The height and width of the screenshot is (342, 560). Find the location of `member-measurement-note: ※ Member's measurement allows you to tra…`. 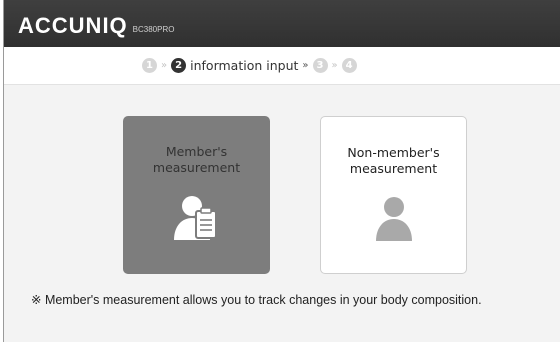

member-measurement-note: ※ Member's measurement allows you to tra… is located at coordinates (256, 300).